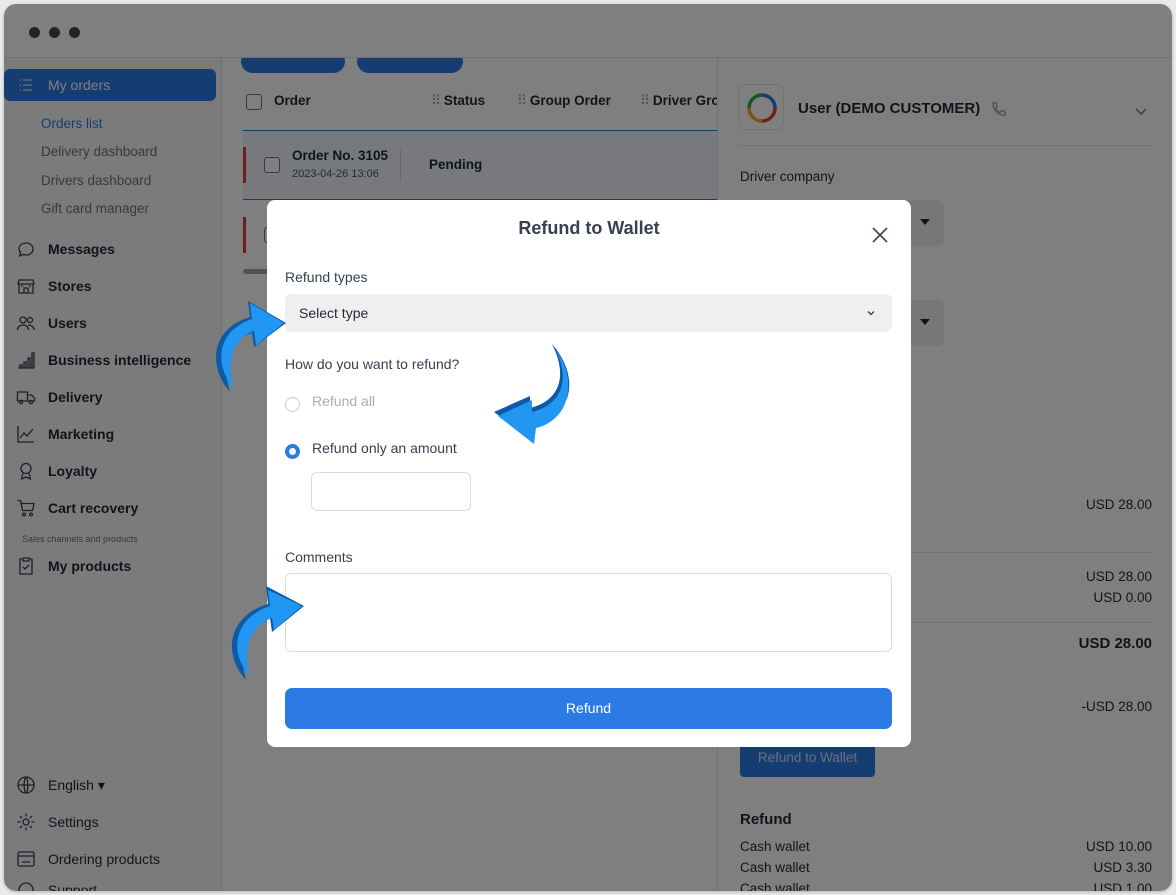 This screenshot has height=895, width=1176. What do you see at coordinates (384, 448) in the screenshot?
I see `refund-amount-label: Refund only an amount` at bounding box center [384, 448].